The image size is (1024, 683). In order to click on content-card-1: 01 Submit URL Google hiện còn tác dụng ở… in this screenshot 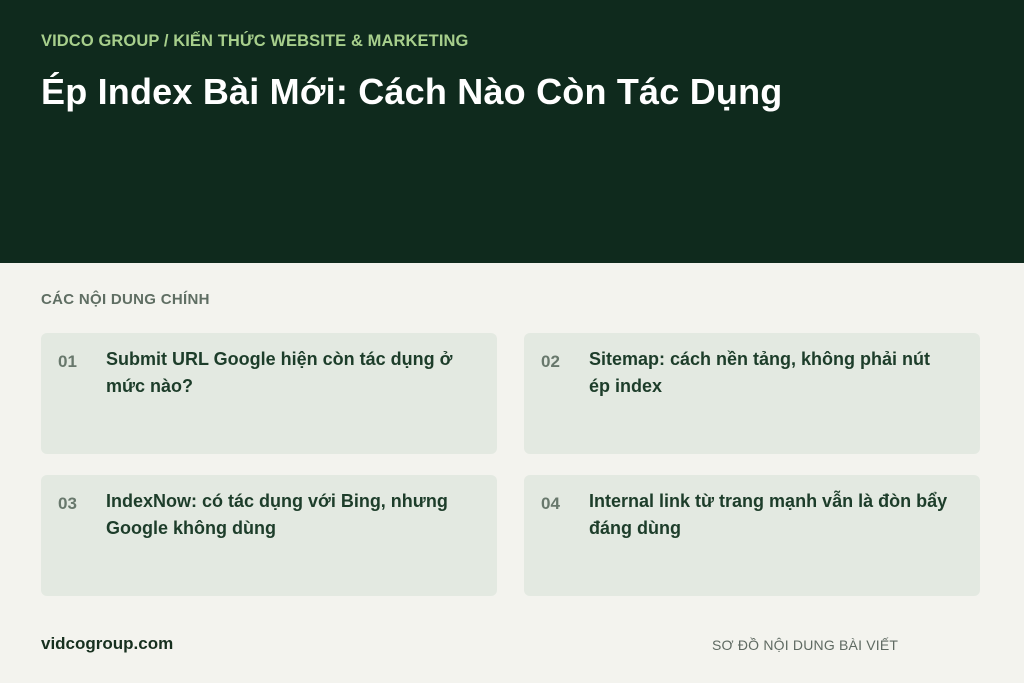, I will do `click(269, 393)`.